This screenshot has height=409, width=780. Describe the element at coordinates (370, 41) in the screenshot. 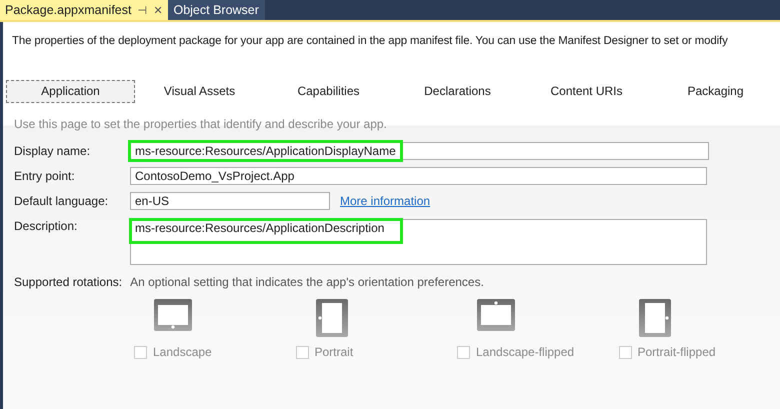

I see `description-text: The properties of the deployment package for your app are contained in the app manifest file. You can use the Manifest Designer to set or modify` at that location.